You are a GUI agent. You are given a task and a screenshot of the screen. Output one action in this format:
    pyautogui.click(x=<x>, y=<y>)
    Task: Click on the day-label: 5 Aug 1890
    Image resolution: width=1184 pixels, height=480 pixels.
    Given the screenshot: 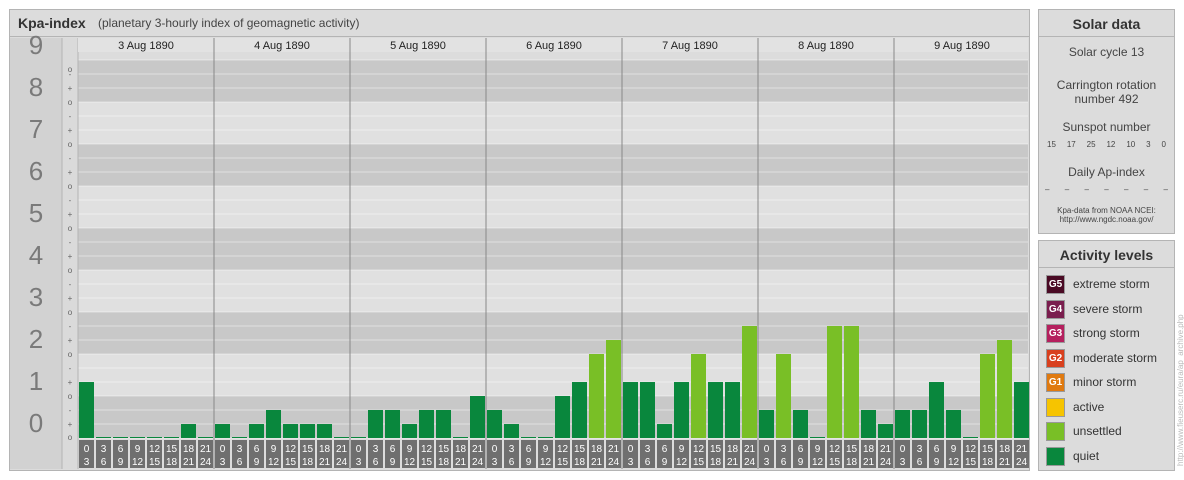 What is the action you would take?
    pyautogui.click(x=418, y=46)
    